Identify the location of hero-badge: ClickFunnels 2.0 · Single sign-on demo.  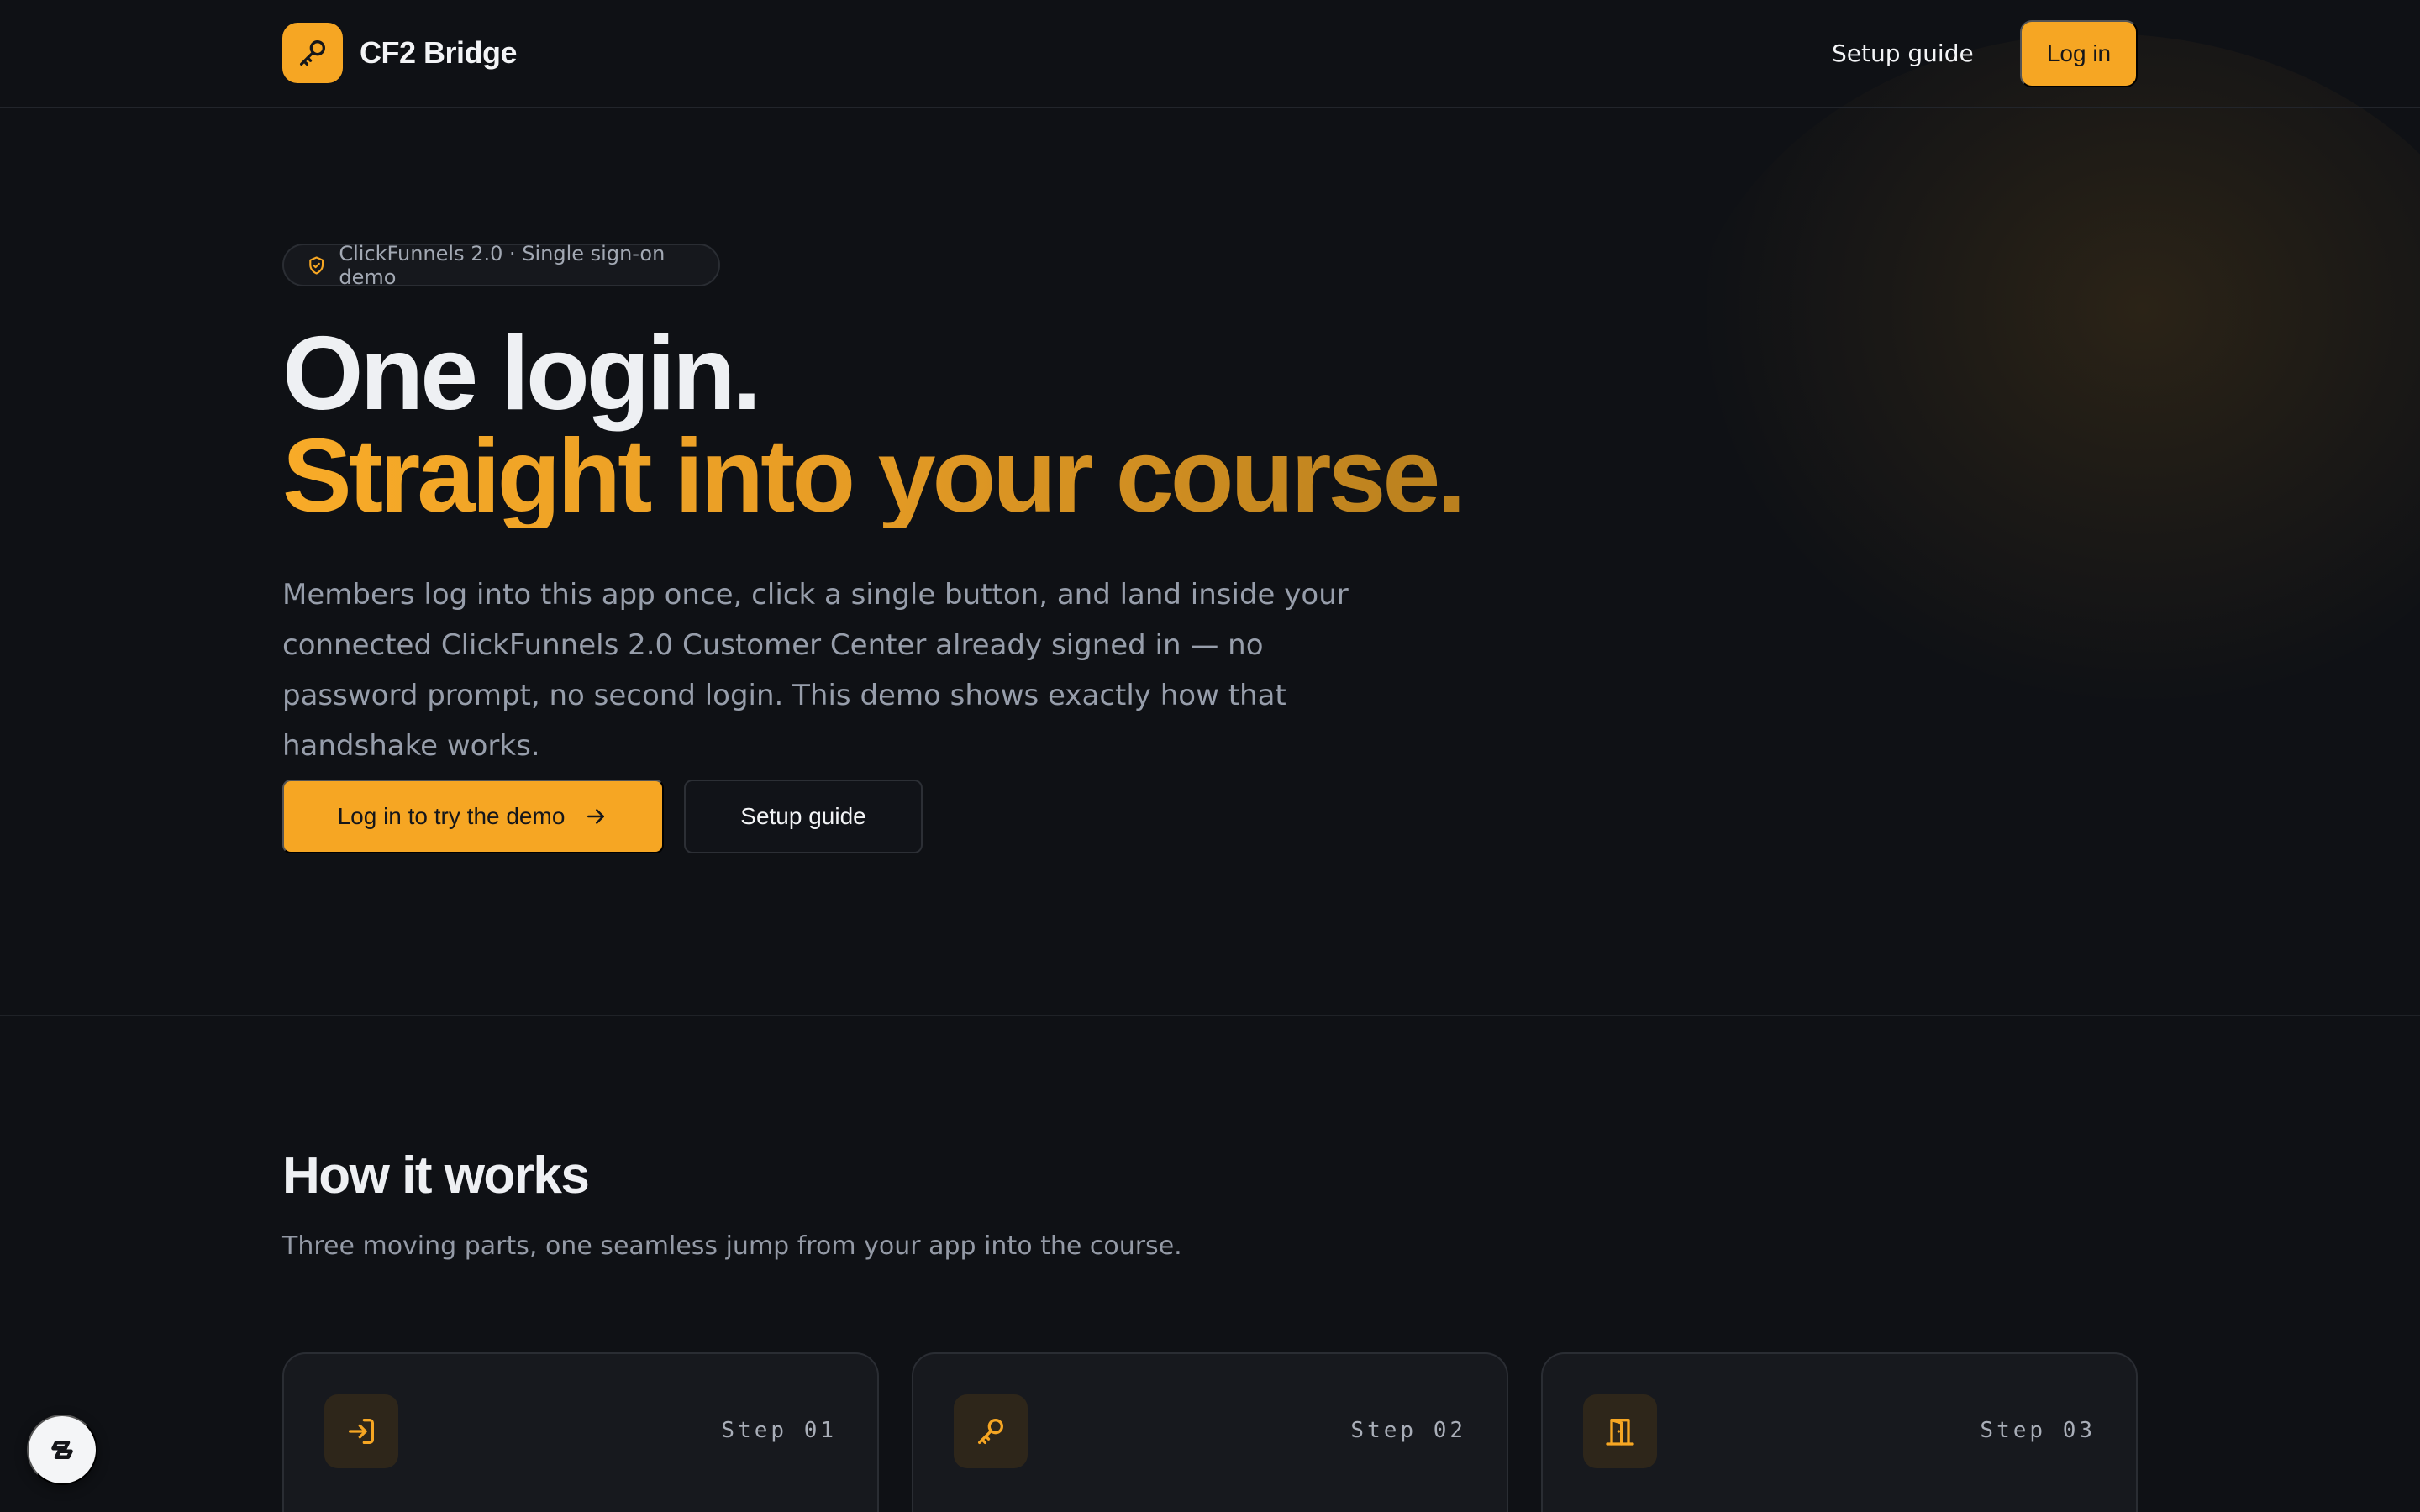
(501, 265).